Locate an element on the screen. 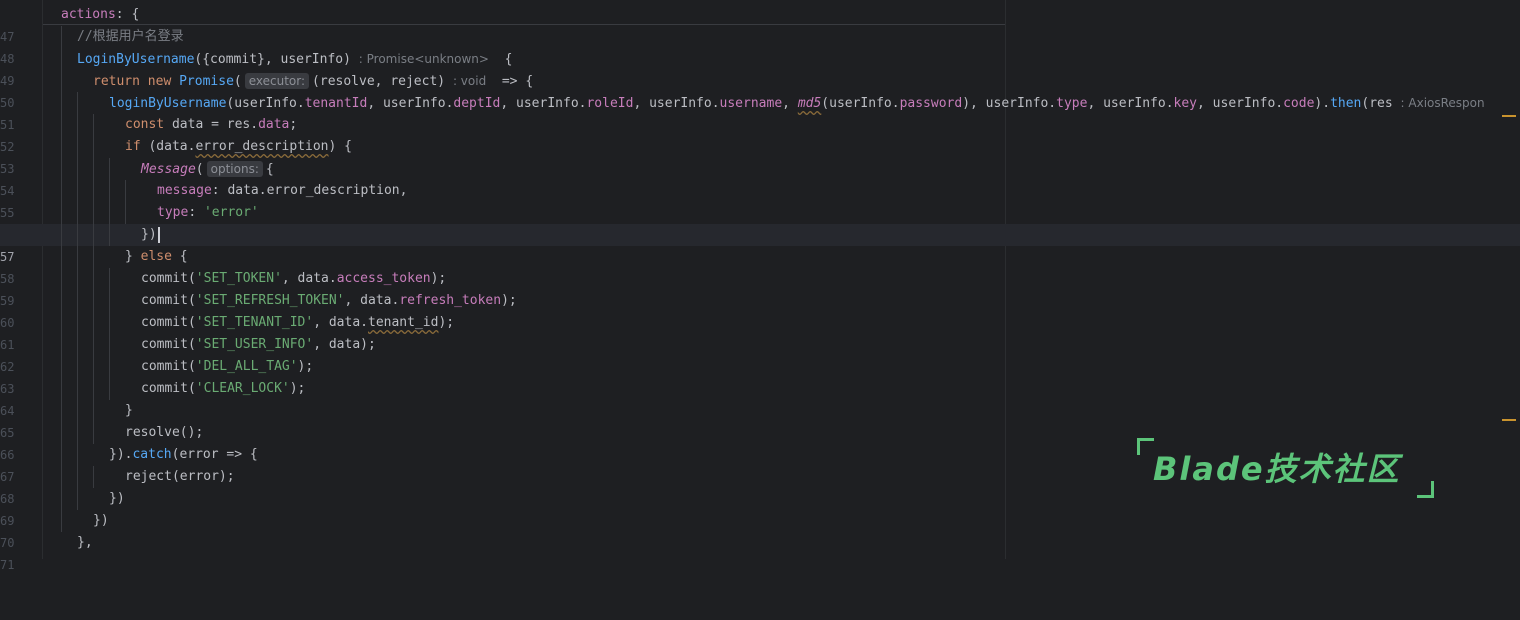  token: data = res. is located at coordinates (211, 124).